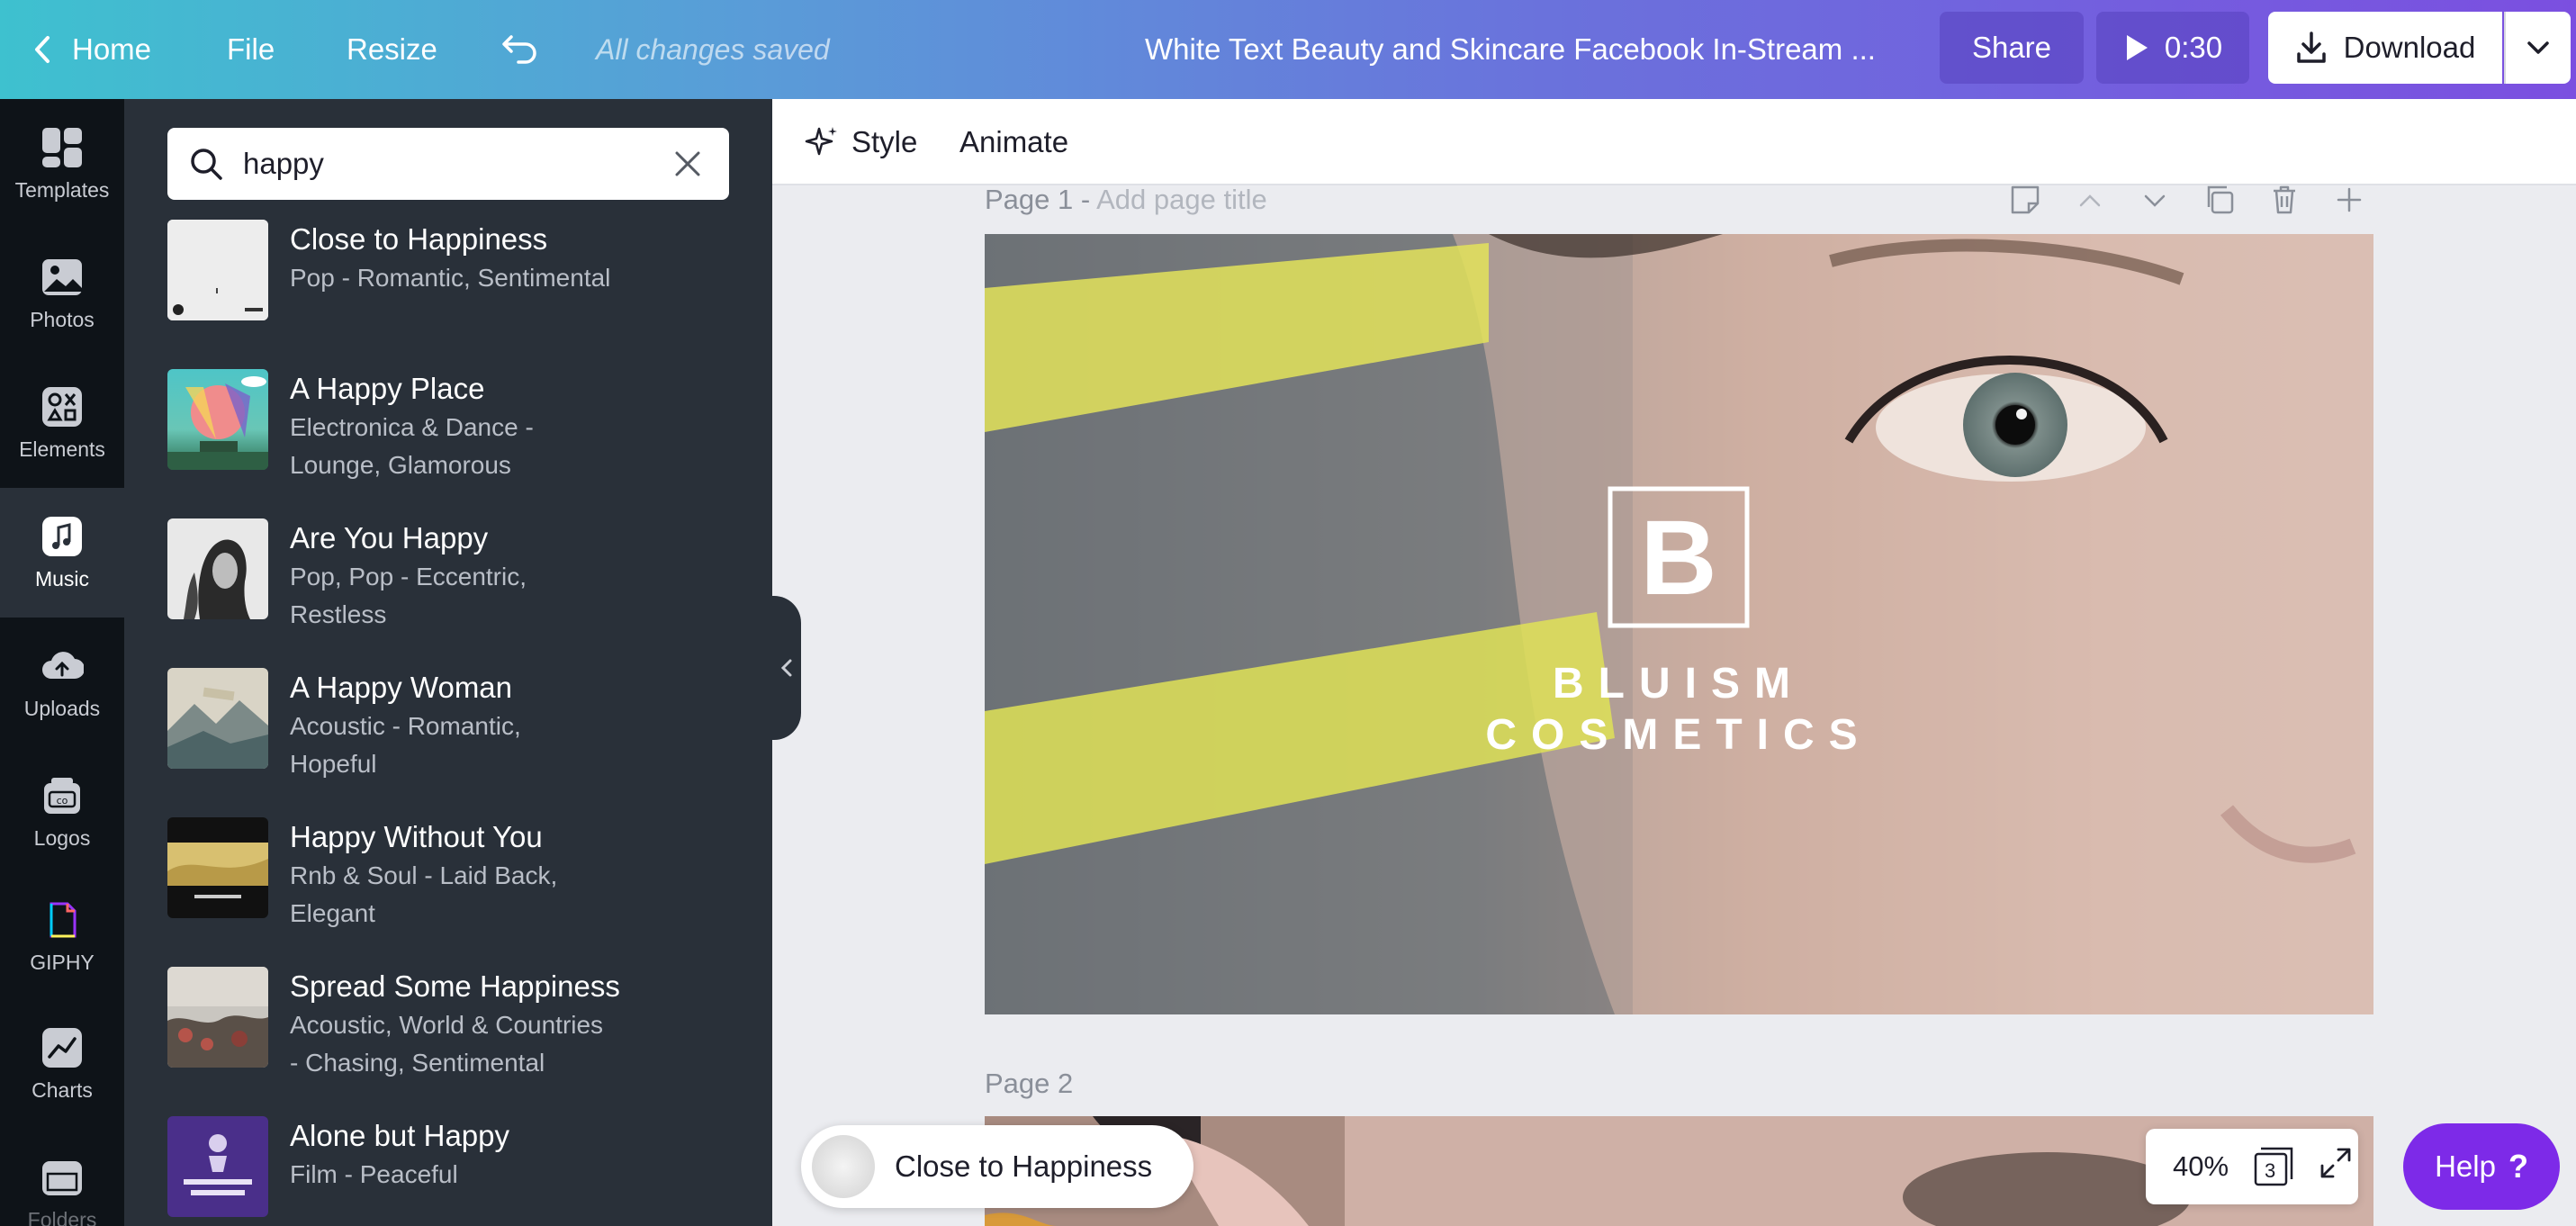 The height and width of the screenshot is (1226, 2576). I want to click on zoom-level: 40%, so click(2201, 1167).